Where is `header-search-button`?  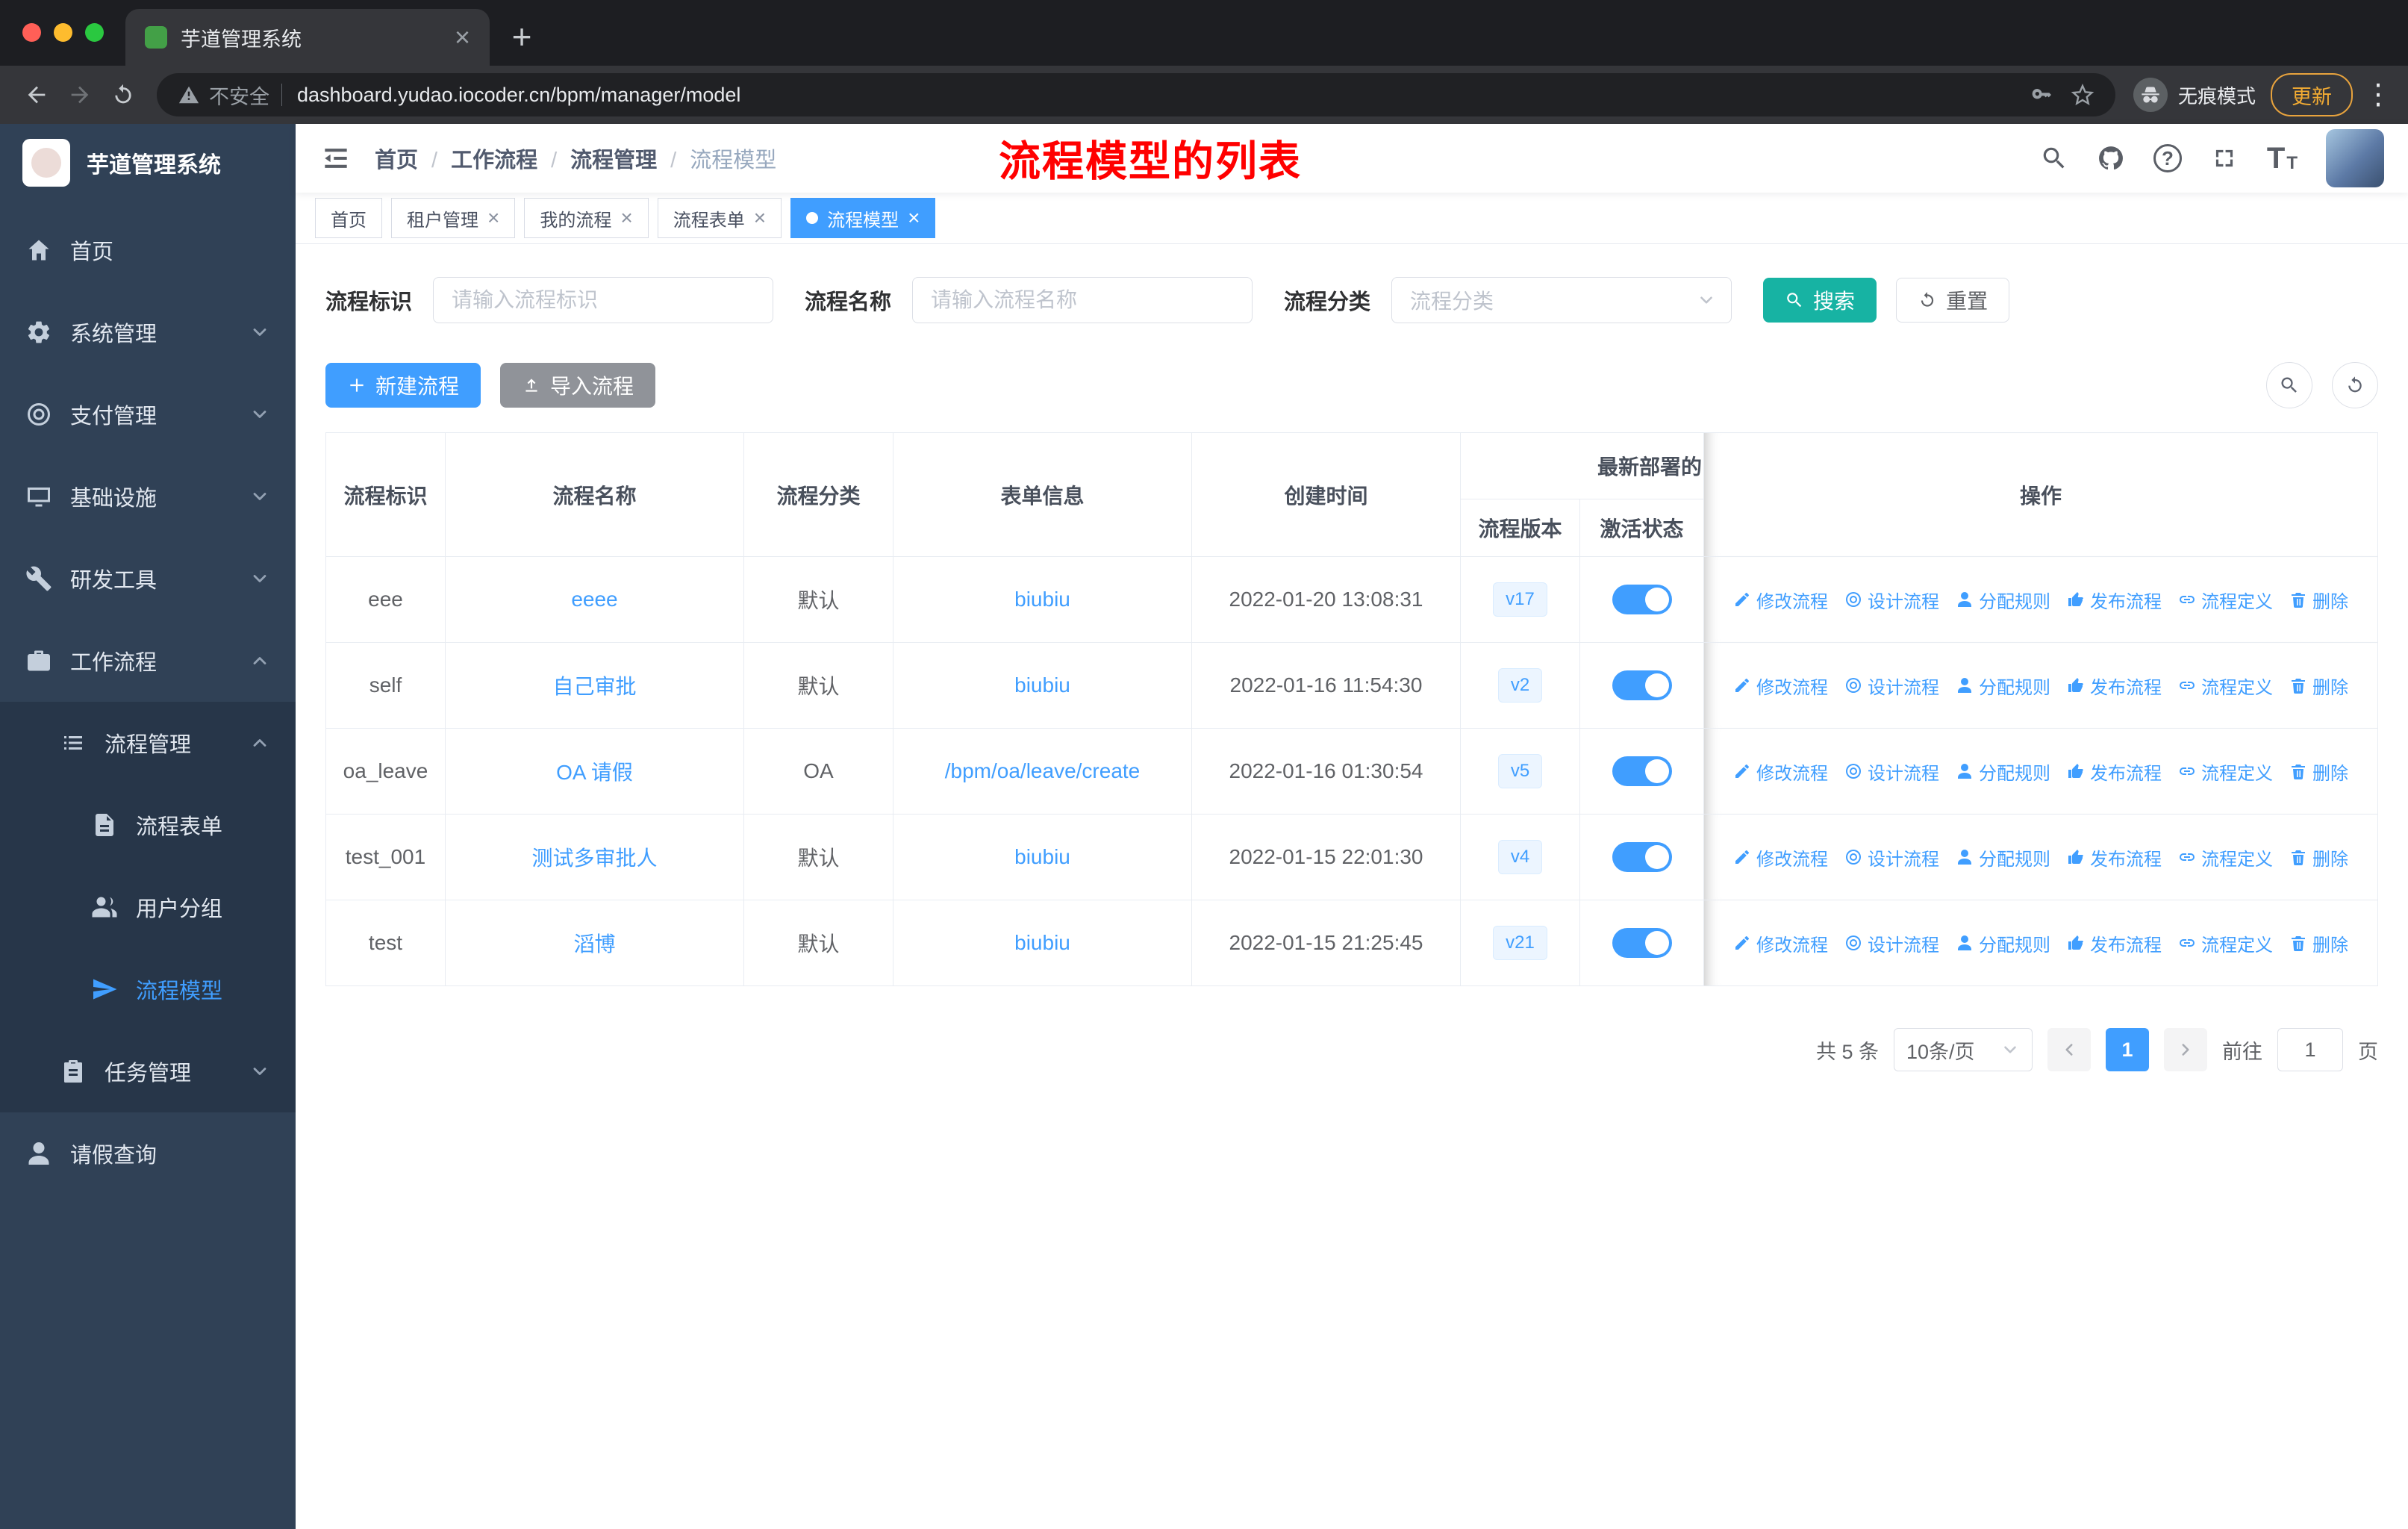 header-search-button is located at coordinates (2054, 158).